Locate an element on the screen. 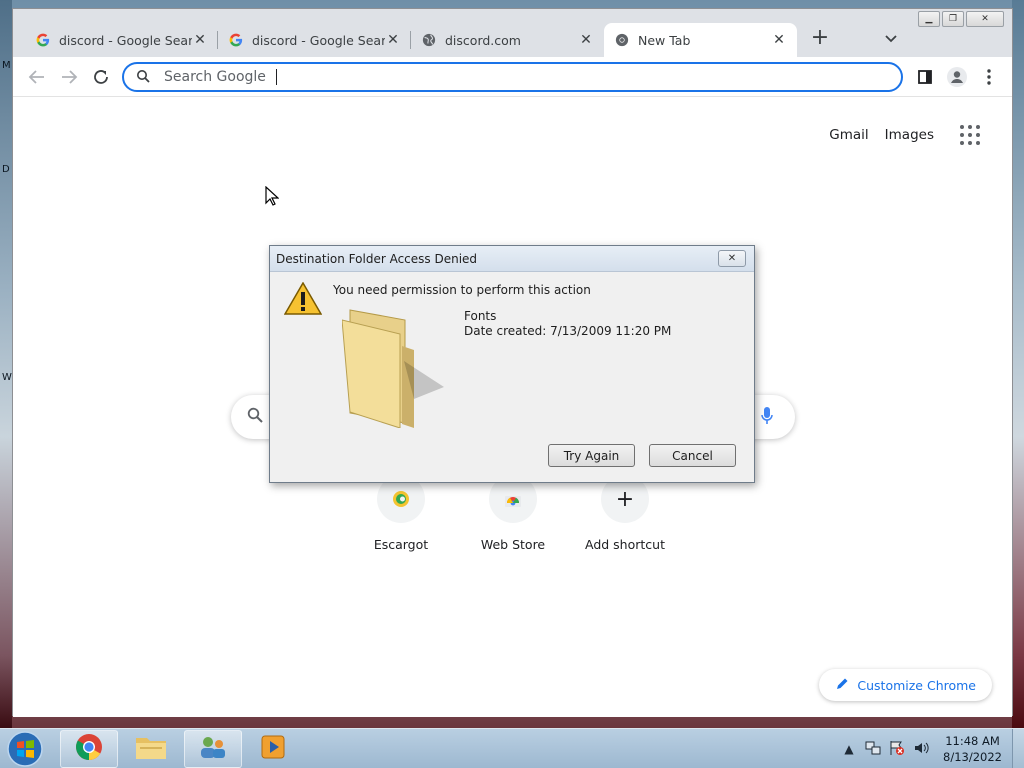 This screenshot has height=768, width=1024. try-again-button: Try Again is located at coordinates (591, 455).